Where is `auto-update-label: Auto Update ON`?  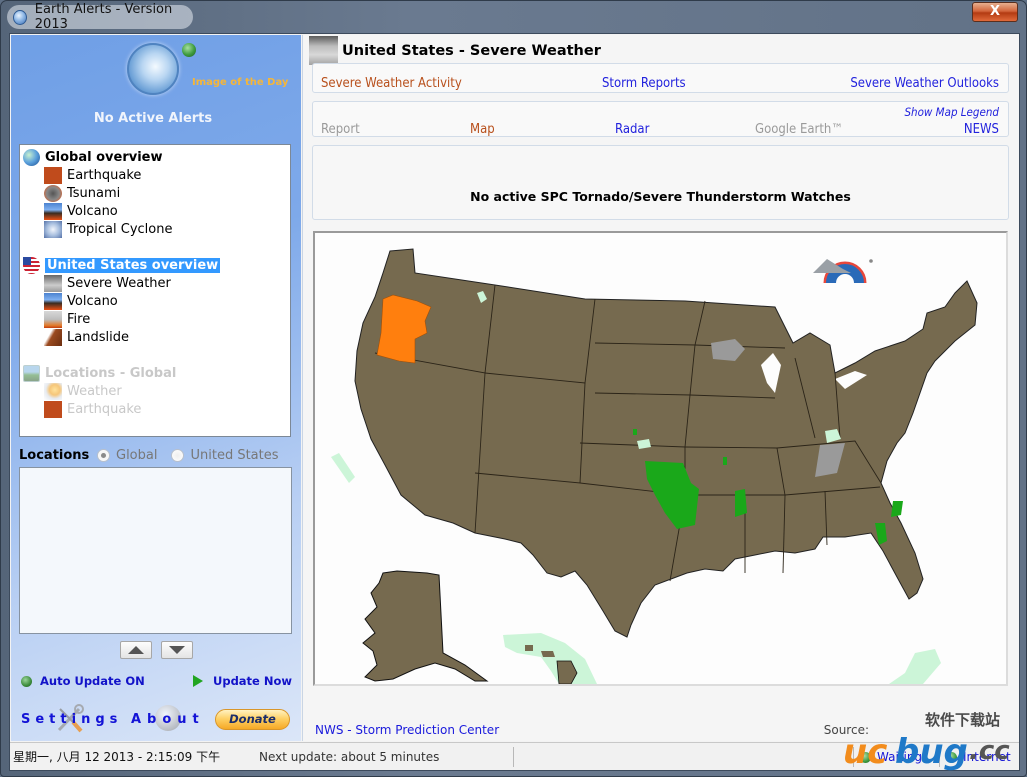
auto-update-label: Auto Update ON is located at coordinates (92, 681).